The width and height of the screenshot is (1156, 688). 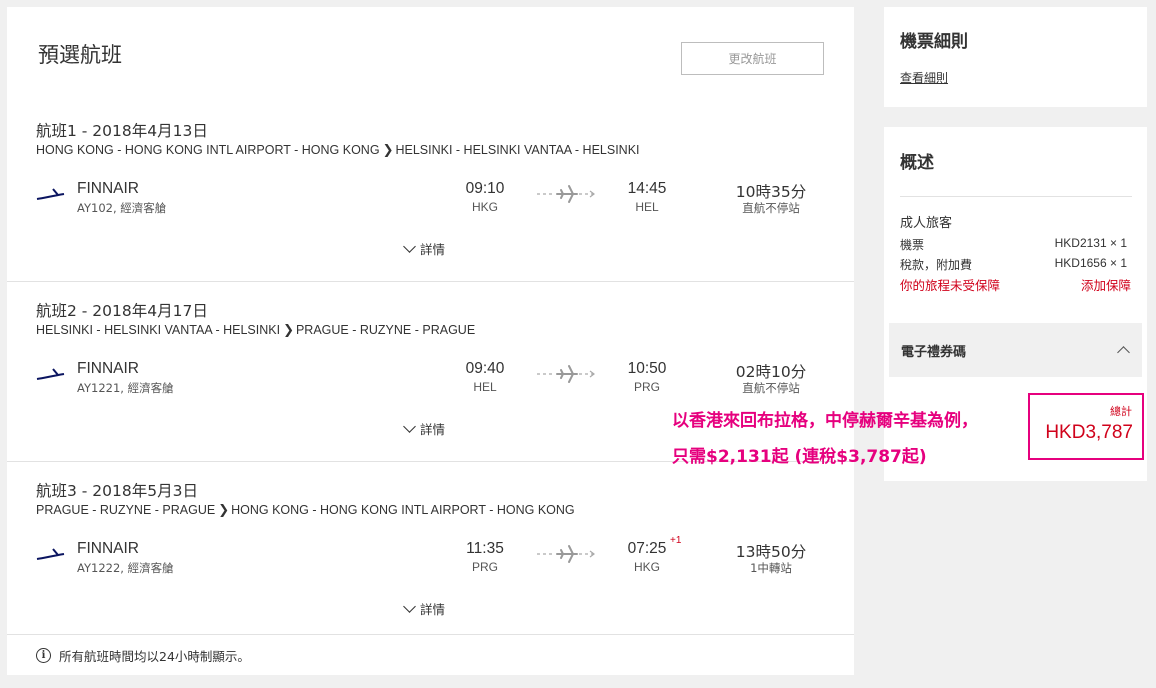 What do you see at coordinates (926, 223) in the screenshot?
I see `passenger-type: 成人旅客` at bounding box center [926, 223].